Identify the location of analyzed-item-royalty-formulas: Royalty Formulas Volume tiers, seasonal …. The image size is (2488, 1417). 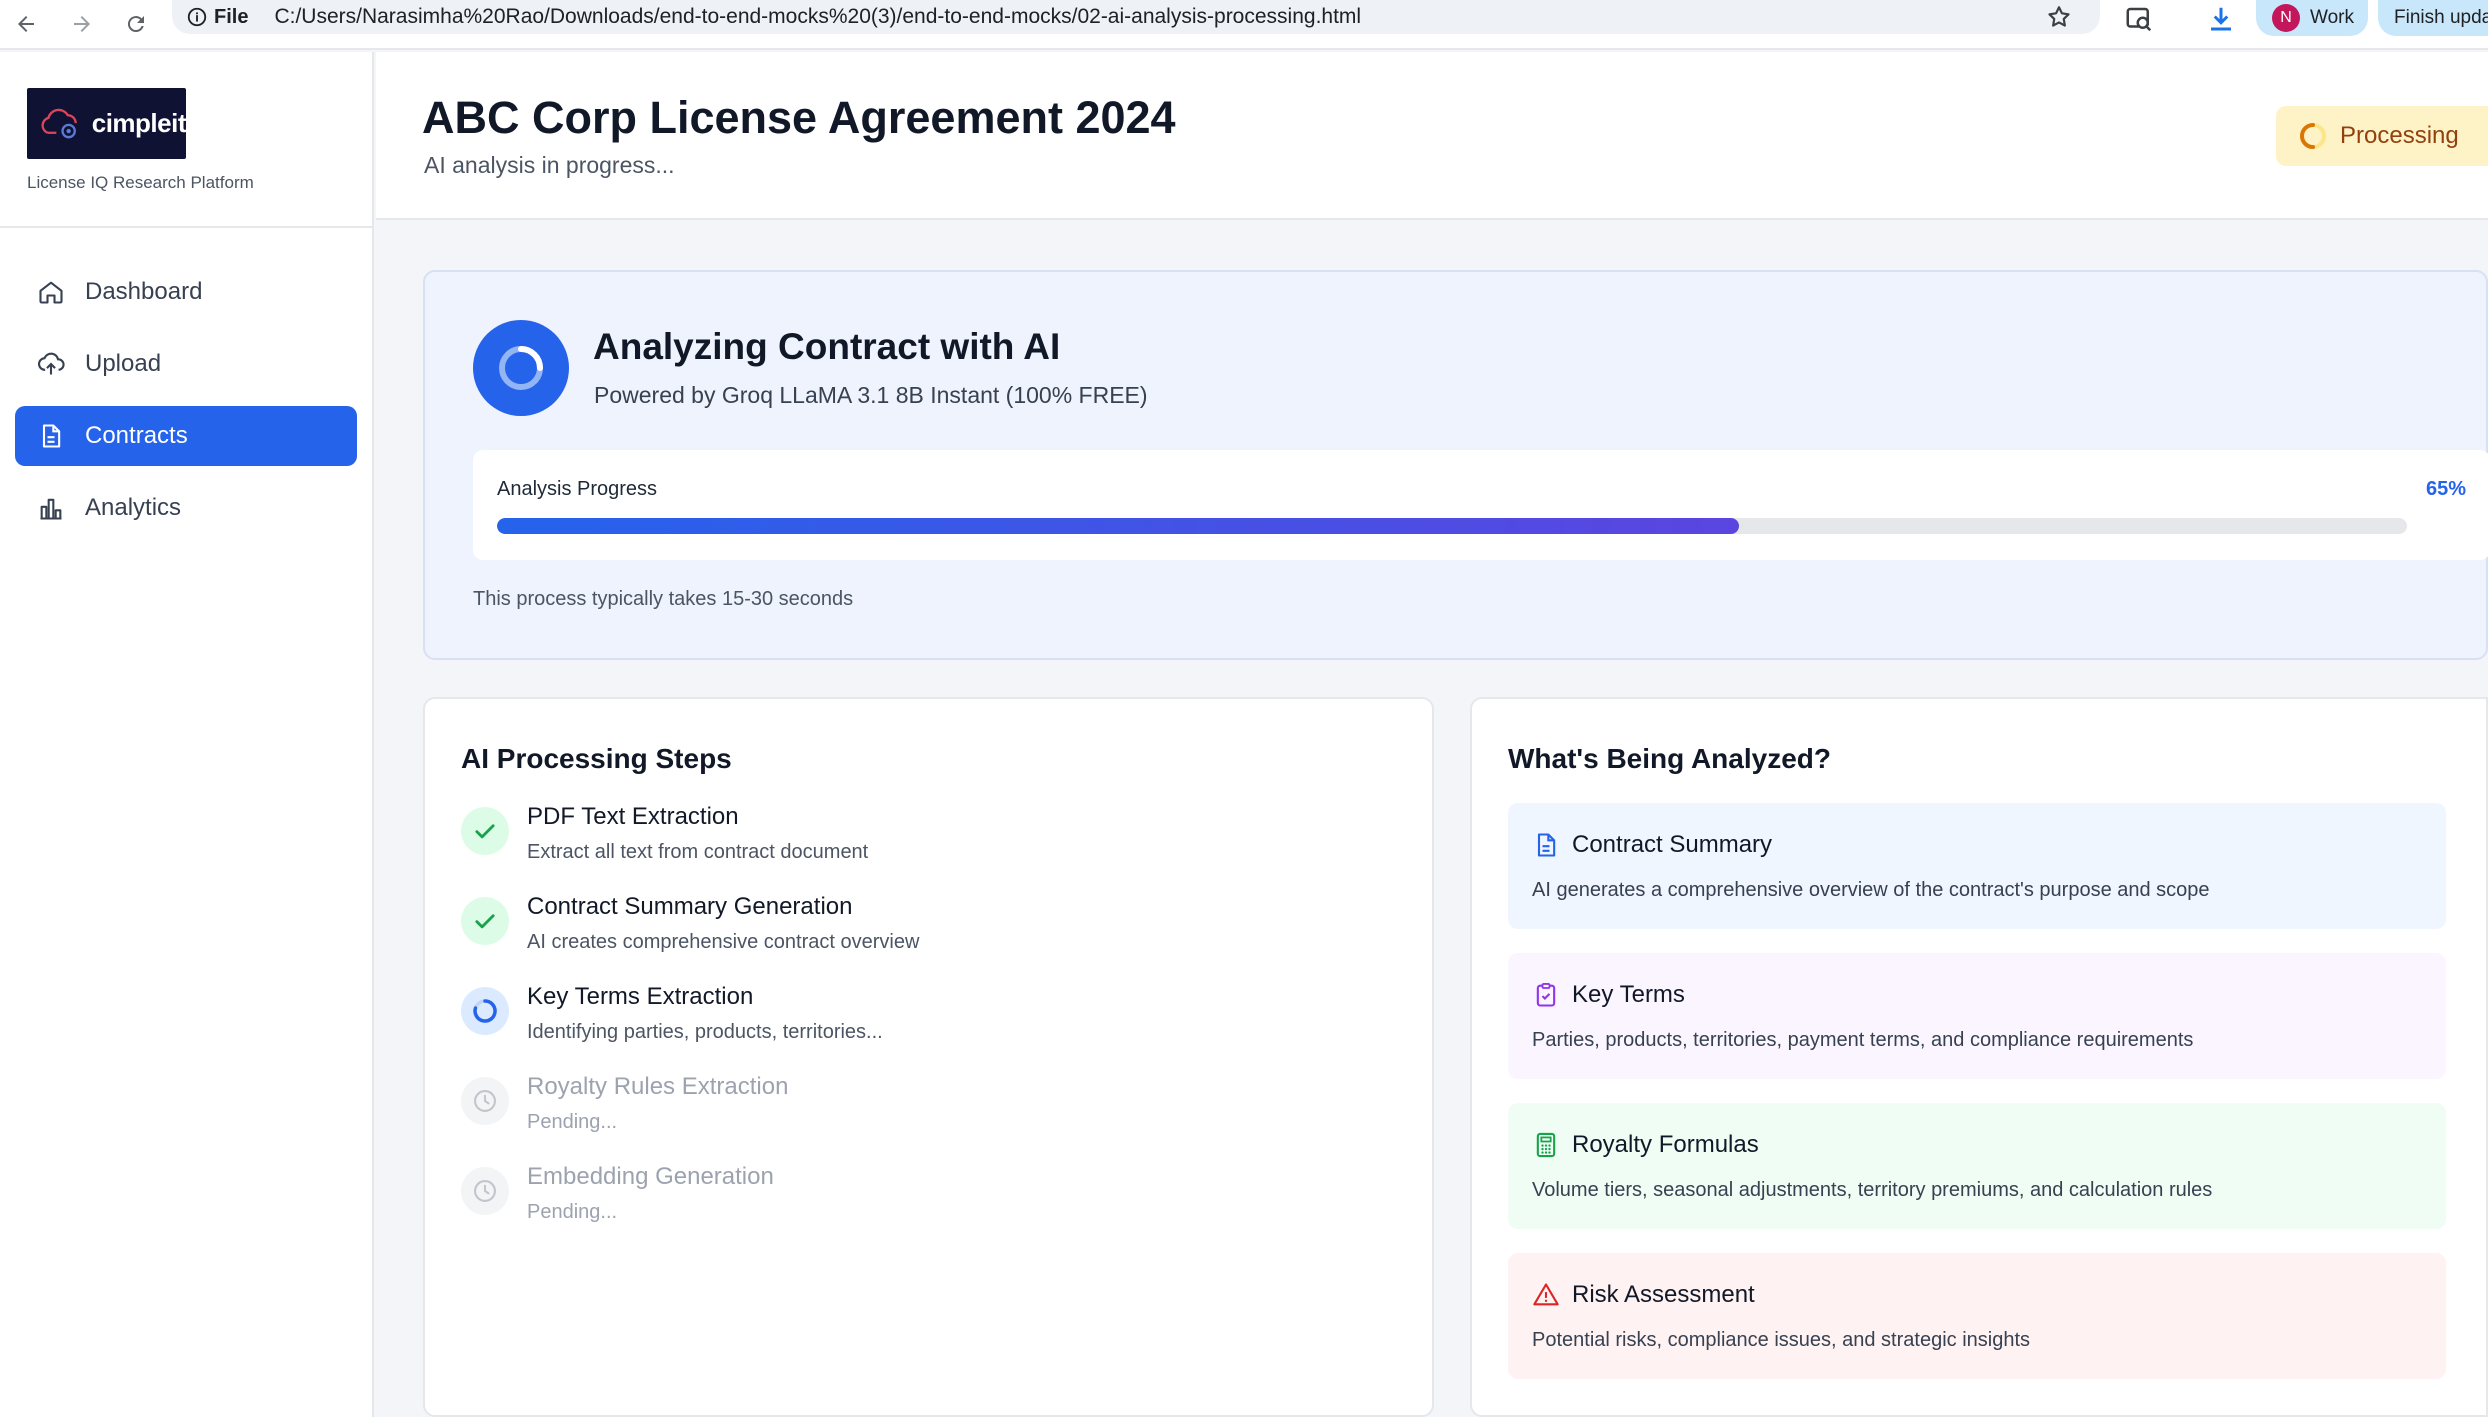
(1977, 1166).